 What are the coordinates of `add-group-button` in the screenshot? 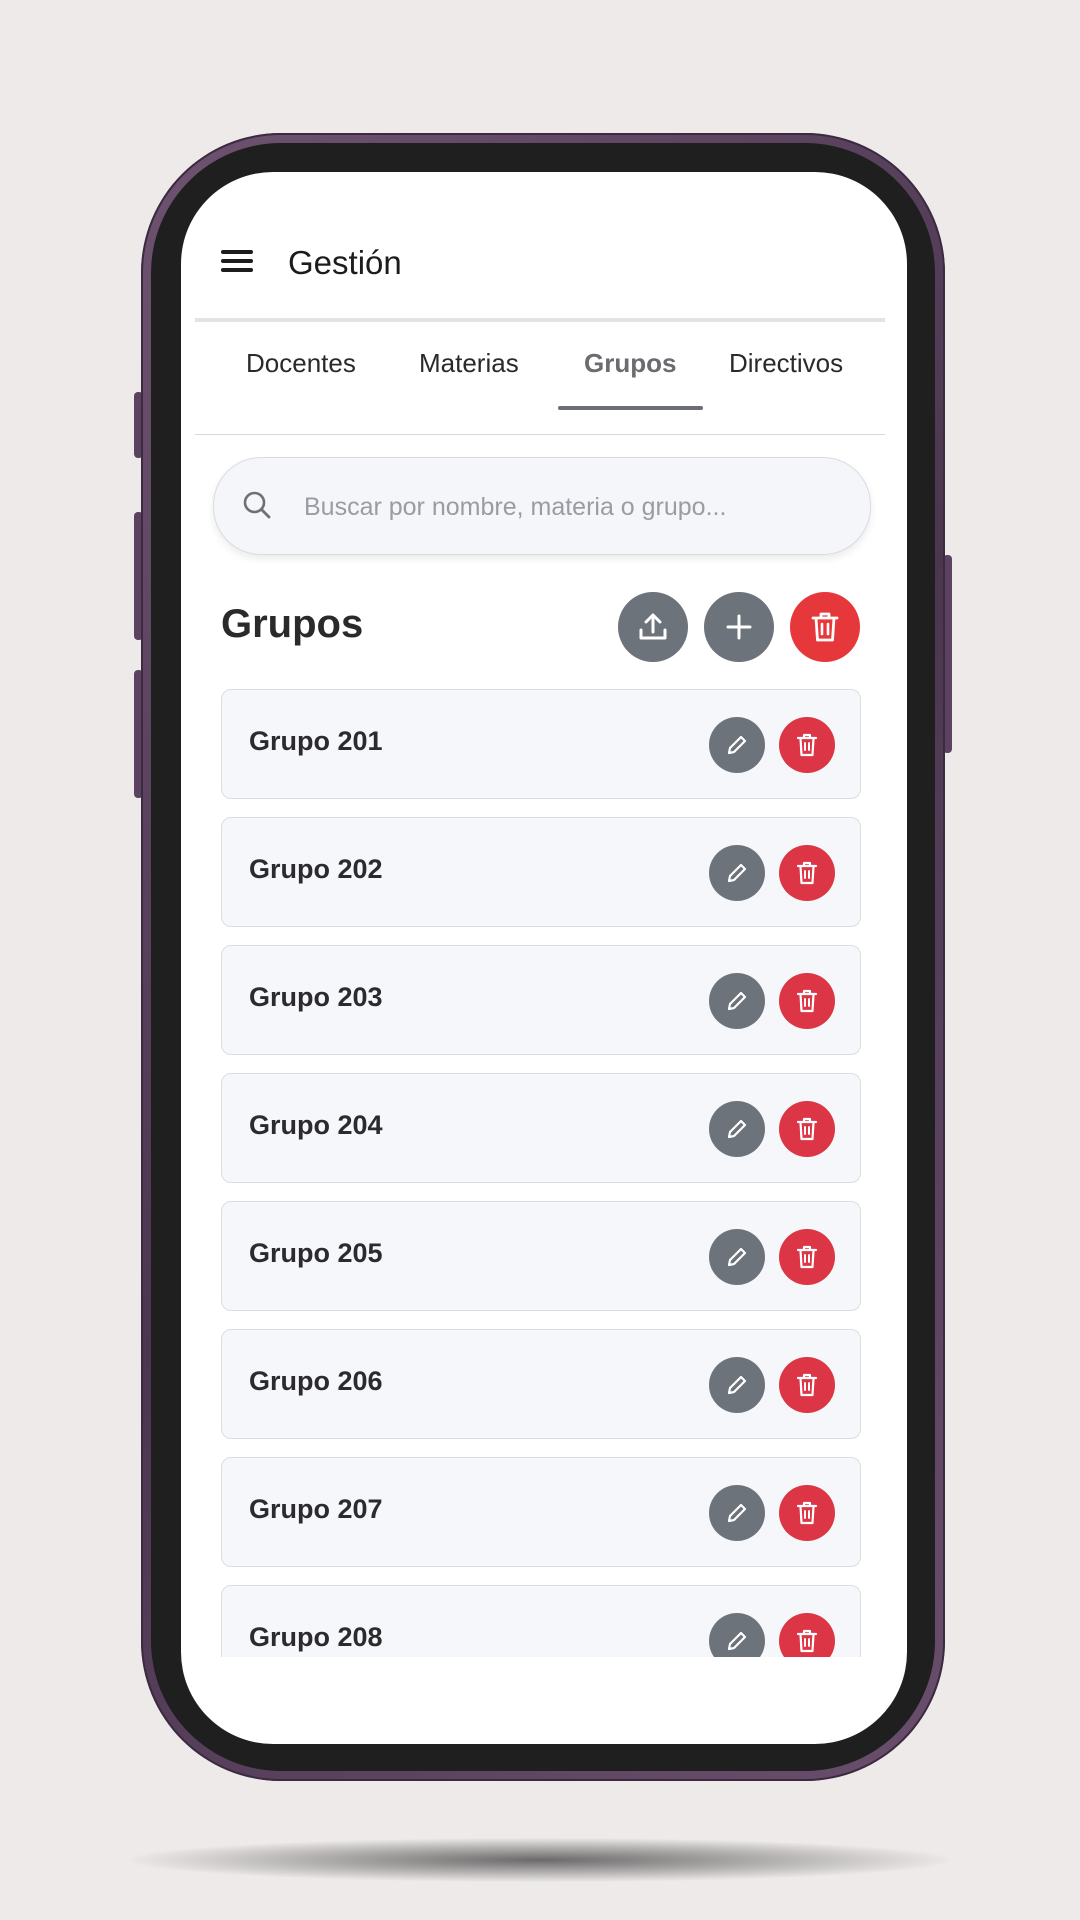 It's located at (739, 627).